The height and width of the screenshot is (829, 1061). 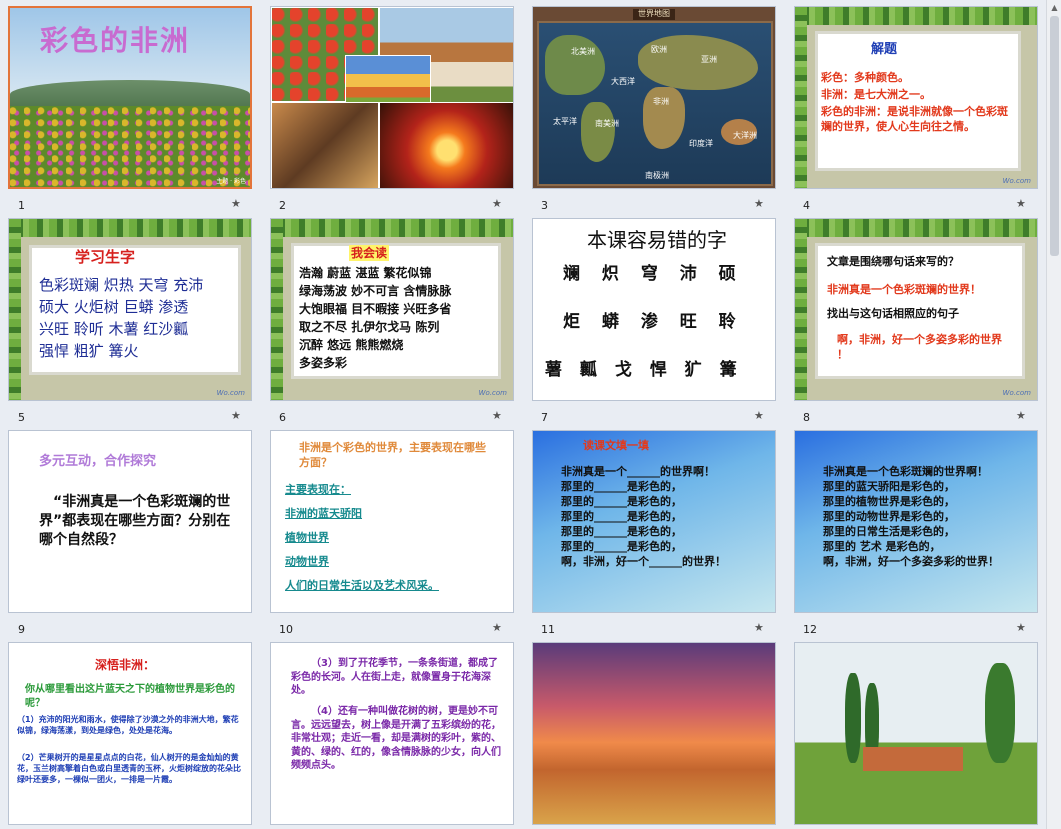 What do you see at coordinates (323, 363) in the screenshot?
I see `slide-6-row: 多姿多彩` at bounding box center [323, 363].